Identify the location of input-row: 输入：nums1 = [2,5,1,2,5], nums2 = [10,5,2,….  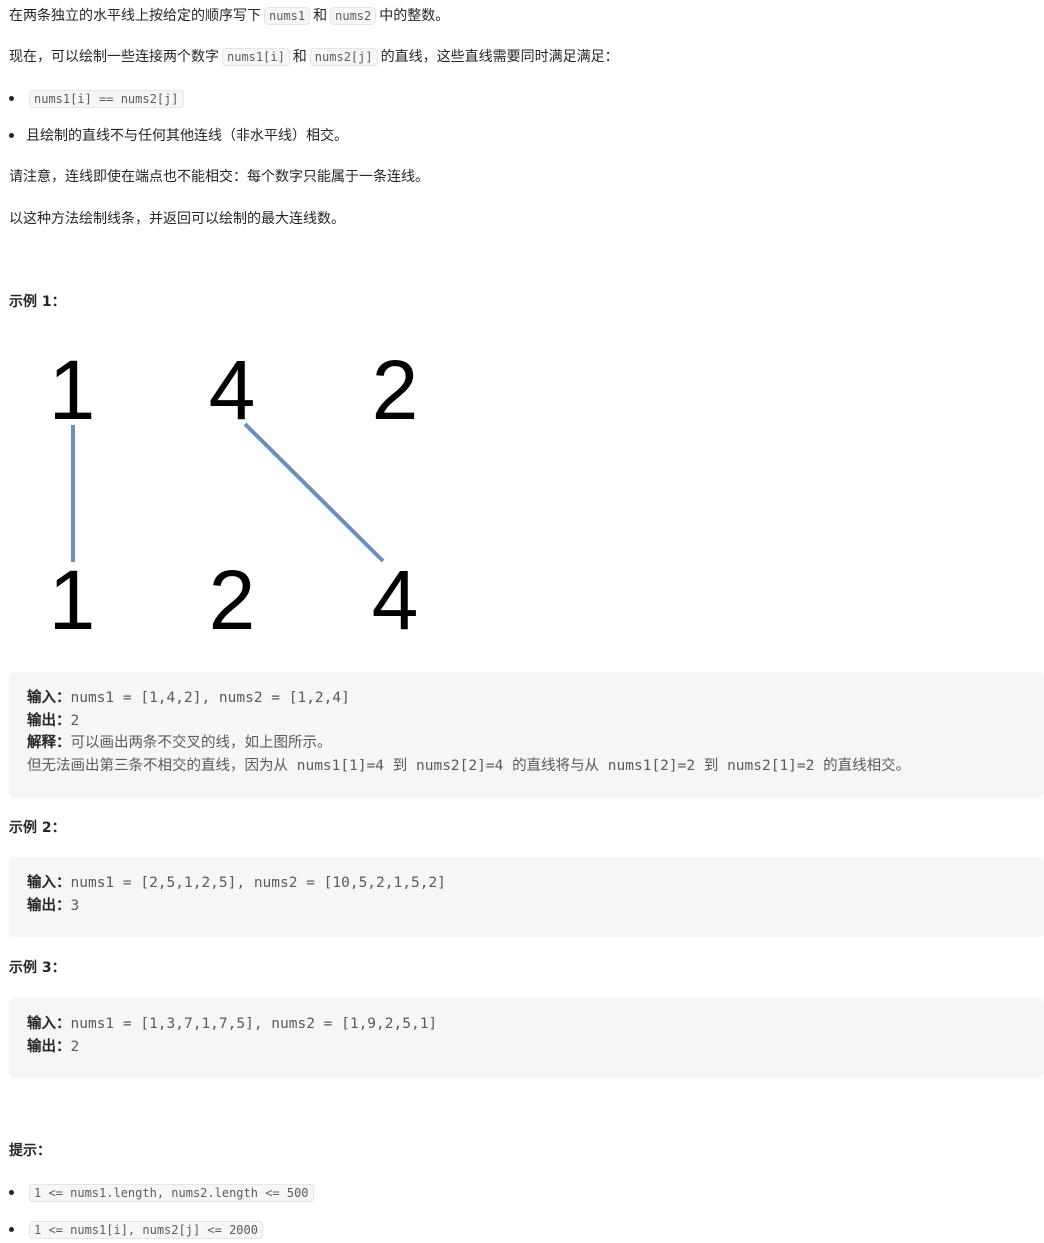
(526, 883).